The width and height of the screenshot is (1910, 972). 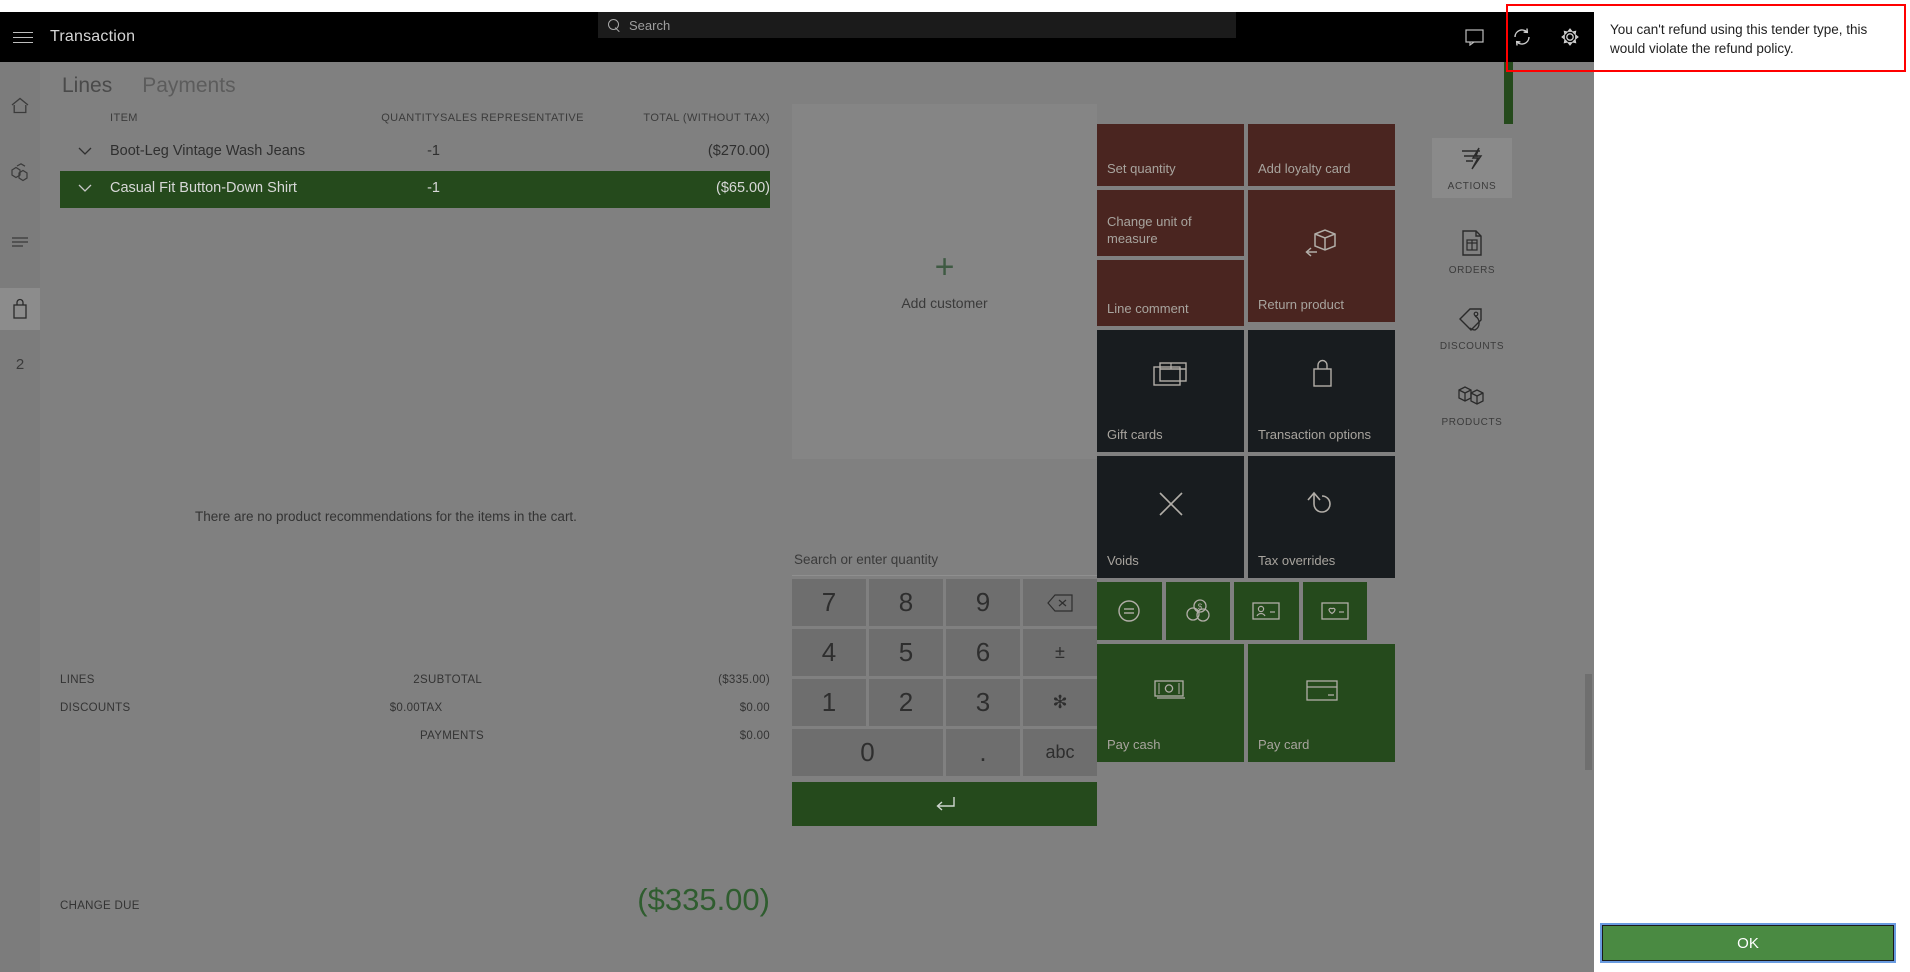 I want to click on pay-cash-button: Pay cash, so click(x=1170, y=703).